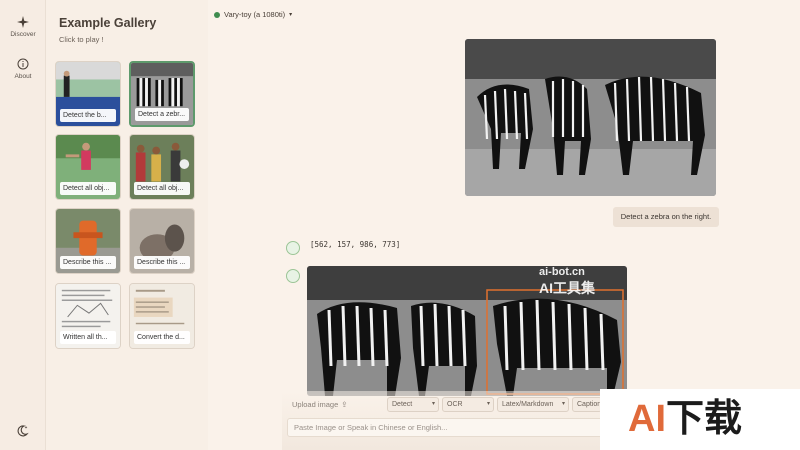  Describe the element at coordinates (22, 431) in the screenshot. I see `dark-mode-icon` at that location.